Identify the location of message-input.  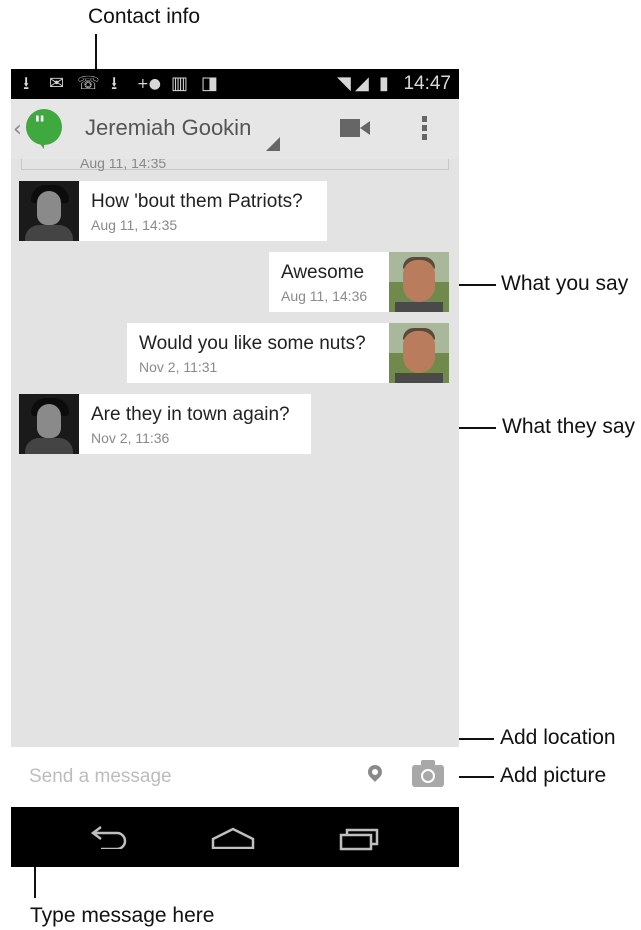
(189, 777).